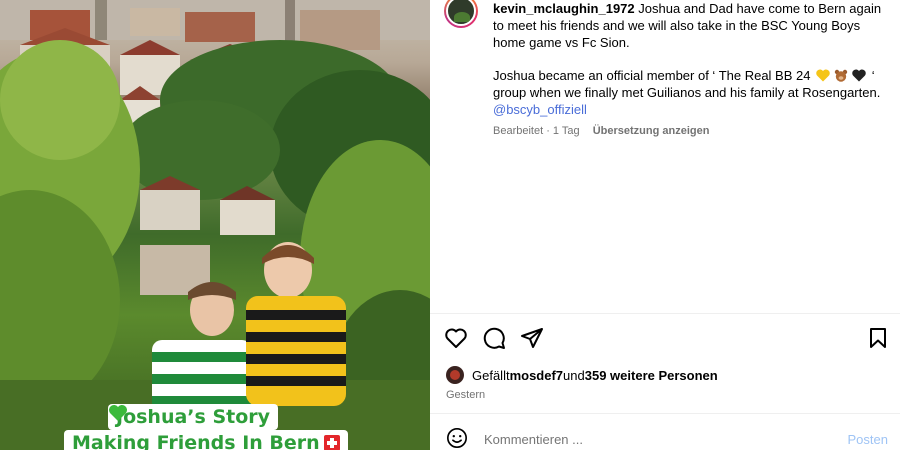 This screenshot has height=450, width=900. What do you see at coordinates (868, 439) in the screenshot?
I see `post-comment-button: Posten` at bounding box center [868, 439].